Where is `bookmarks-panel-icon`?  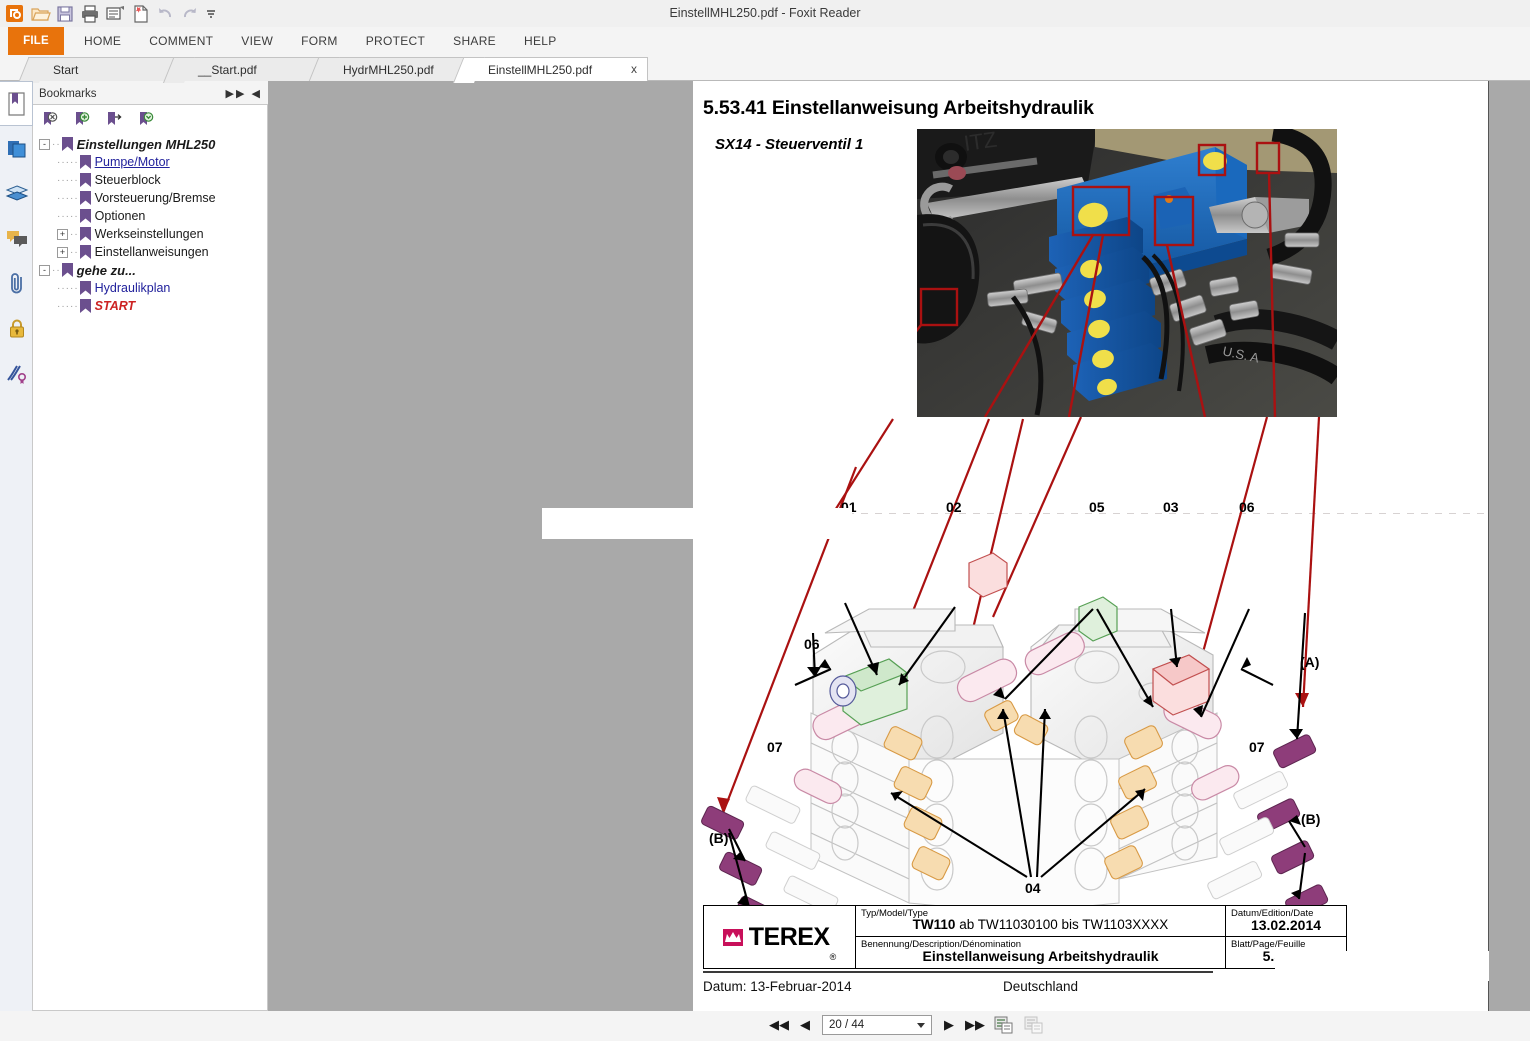
bookmarks-panel-icon is located at coordinates (16, 103).